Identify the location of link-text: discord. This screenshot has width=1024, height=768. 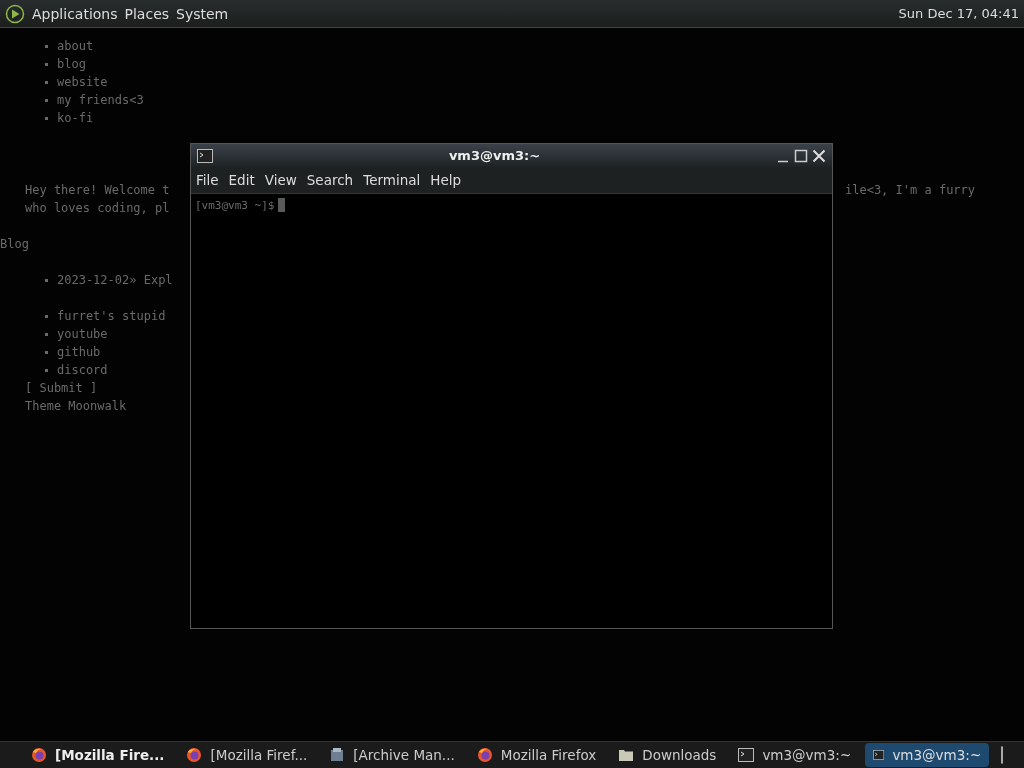
(82, 370).